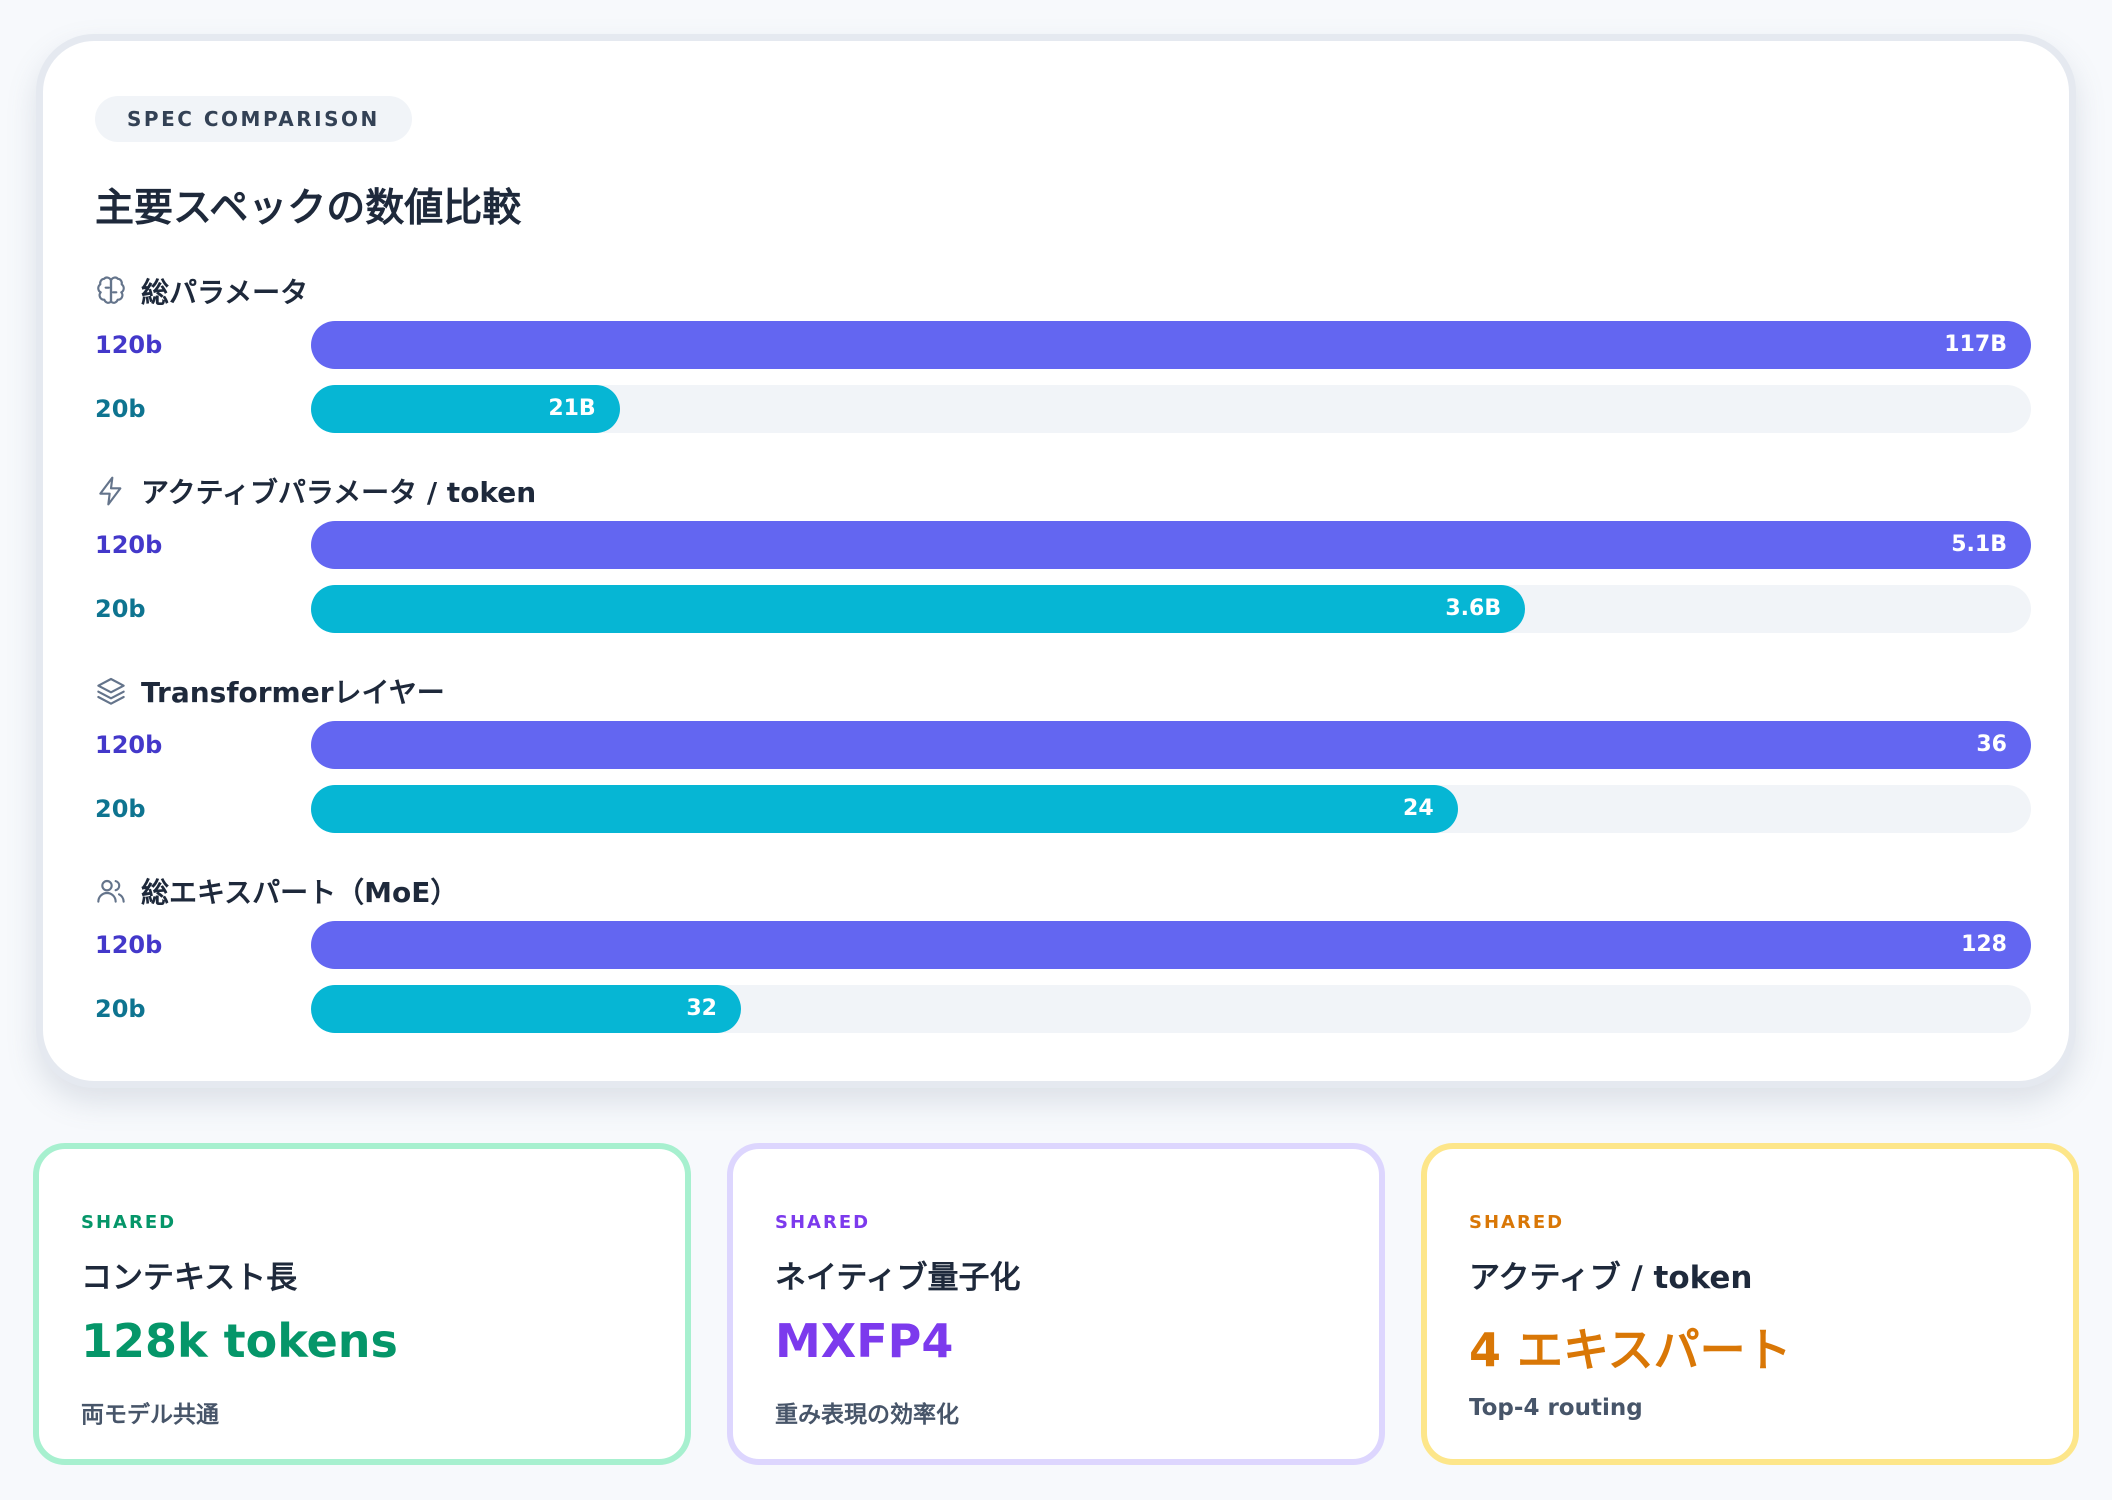 This screenshot has height=1500, width=2112. What do you see at coordinates (898, 1278) in the screenshot?
I see `card-title: ネイティブ量子化` at bounding box center [898, 1278].